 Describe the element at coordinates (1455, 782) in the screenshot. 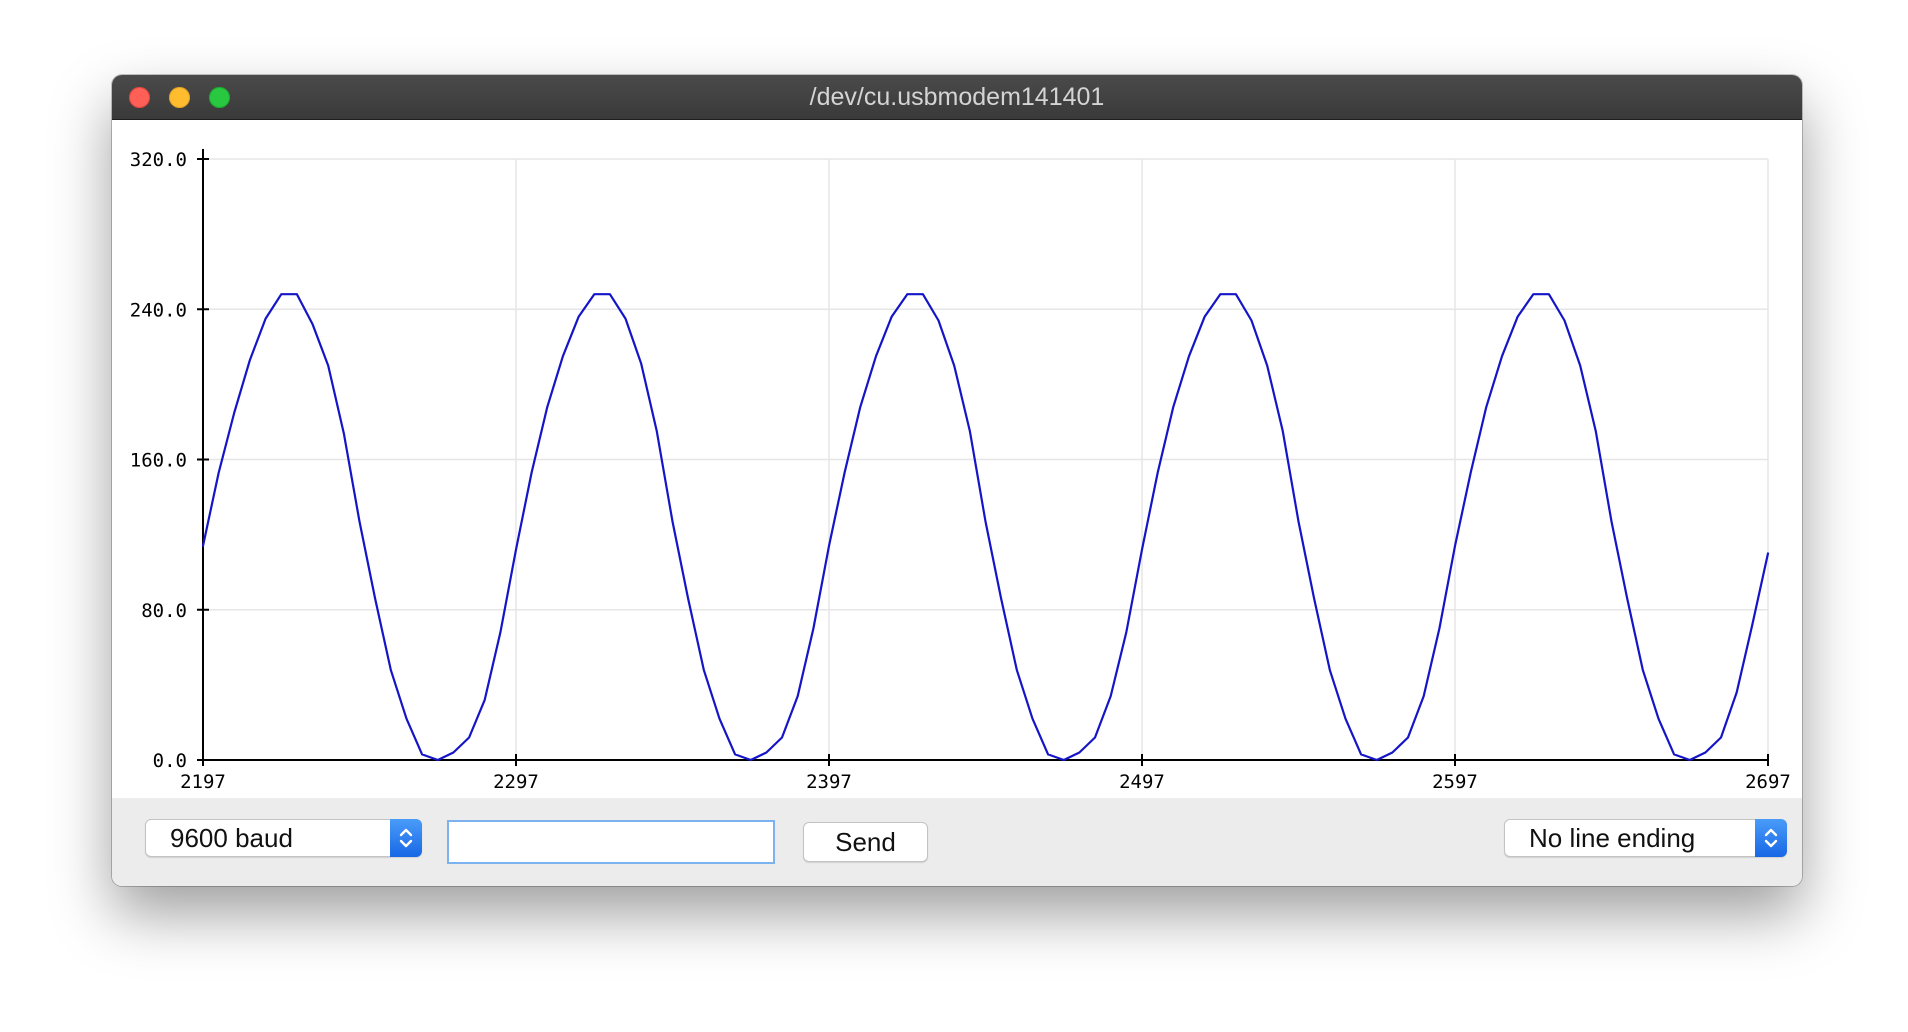

I see `x-tick-label: 2597` at that location.